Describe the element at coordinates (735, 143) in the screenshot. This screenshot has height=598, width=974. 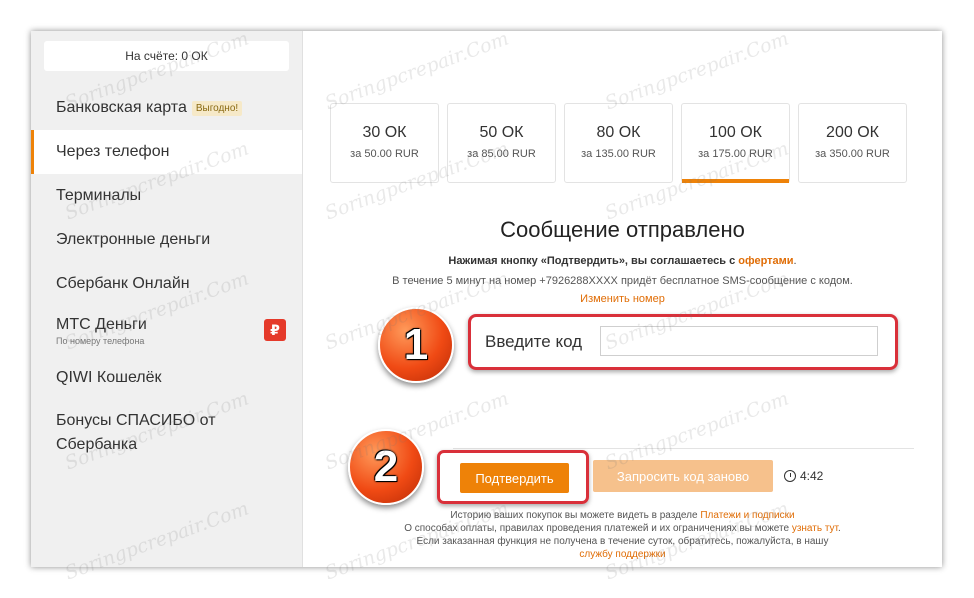
I see `package-card-selected: 100 ОК за 175.00 RUR` at that location.